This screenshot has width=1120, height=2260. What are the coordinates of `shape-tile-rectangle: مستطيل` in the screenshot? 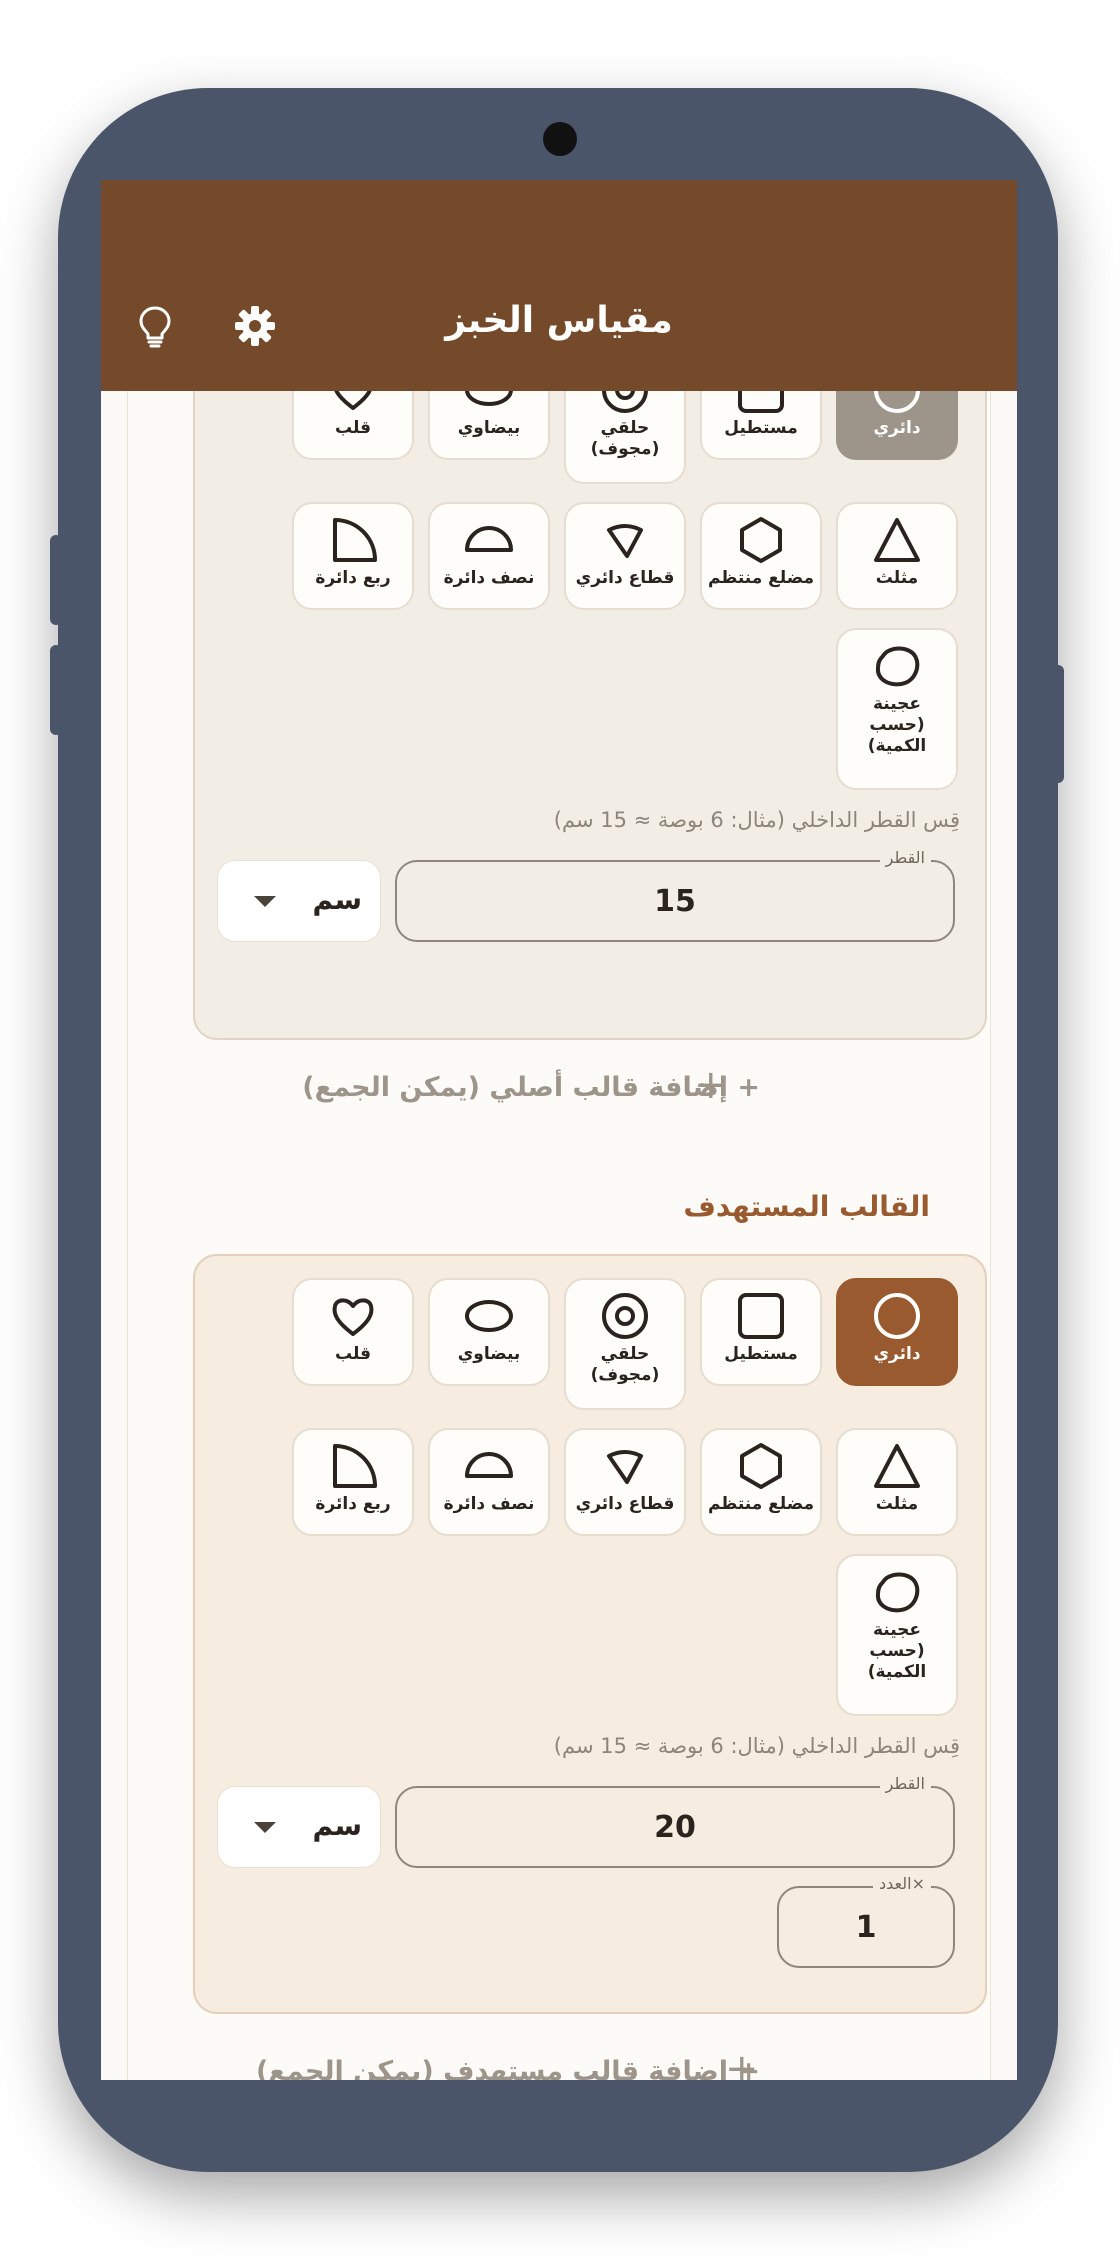 It's located at (761, 1332).